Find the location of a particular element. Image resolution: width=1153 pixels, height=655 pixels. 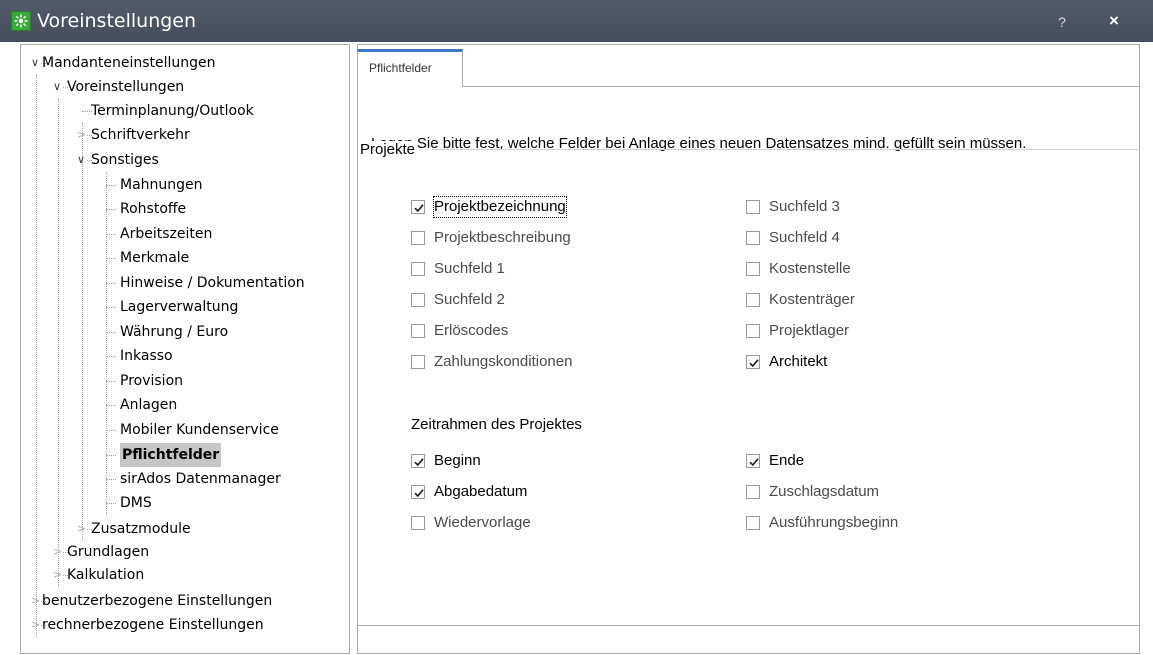

tree-item: Anlagen is located at coordinates (184, 405).